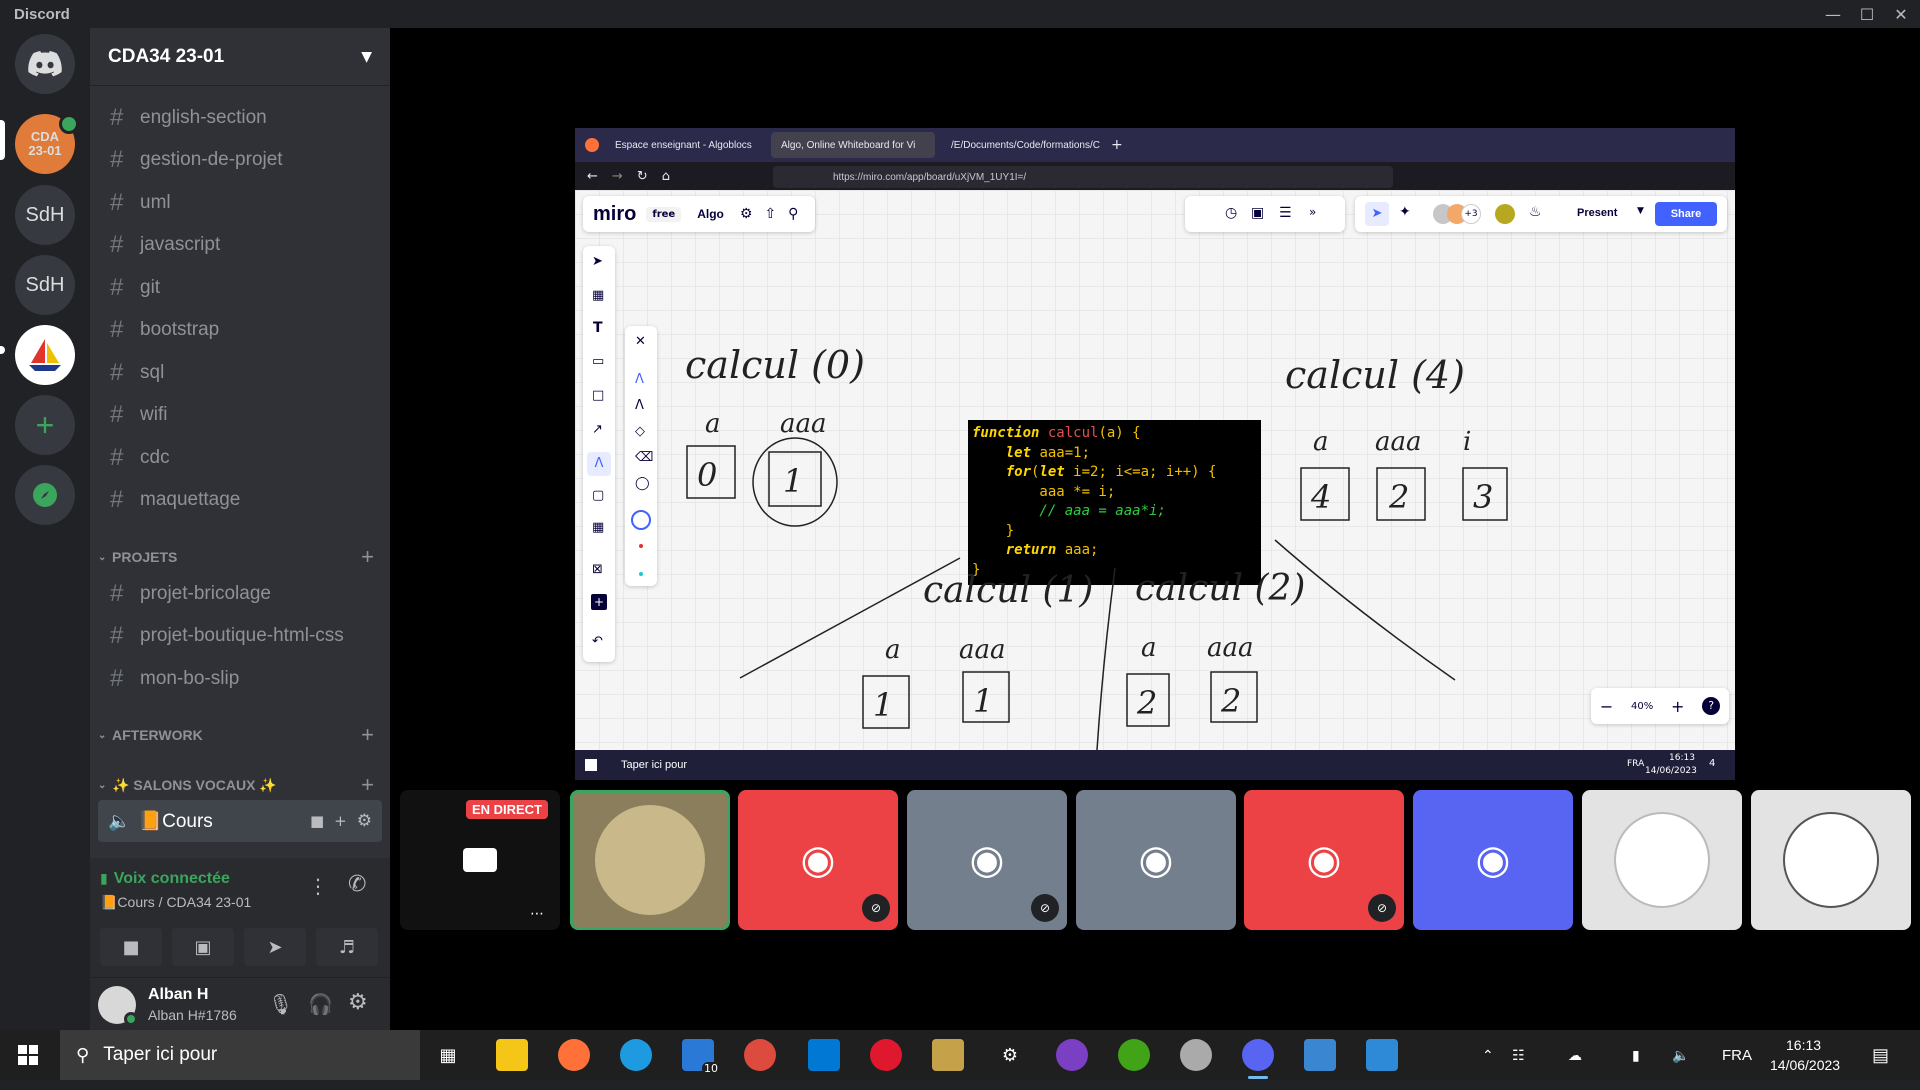 Image resolution: width=1920 pixels, height=1090 pixels. Describe the element at coordinates (45, 425) in the screenshot. I see `add-server-button: +` at that location.